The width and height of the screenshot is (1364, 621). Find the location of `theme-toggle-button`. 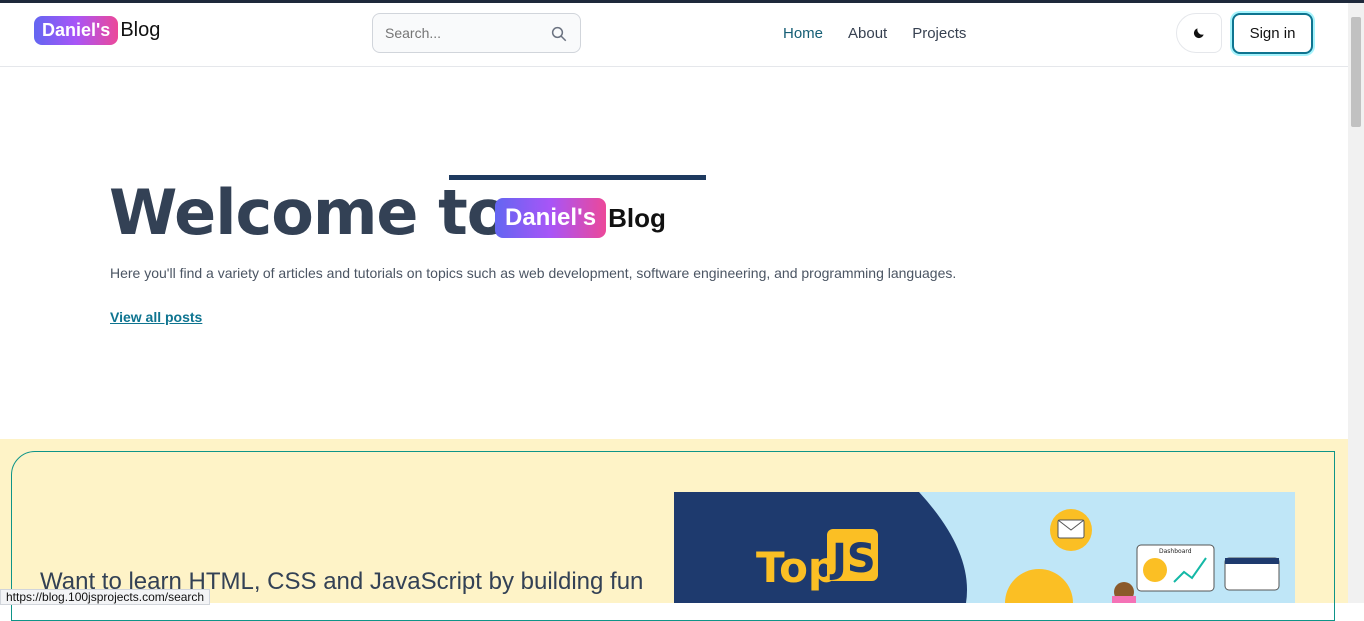

theme-toggle-button is located at coordinates (1199, 33).